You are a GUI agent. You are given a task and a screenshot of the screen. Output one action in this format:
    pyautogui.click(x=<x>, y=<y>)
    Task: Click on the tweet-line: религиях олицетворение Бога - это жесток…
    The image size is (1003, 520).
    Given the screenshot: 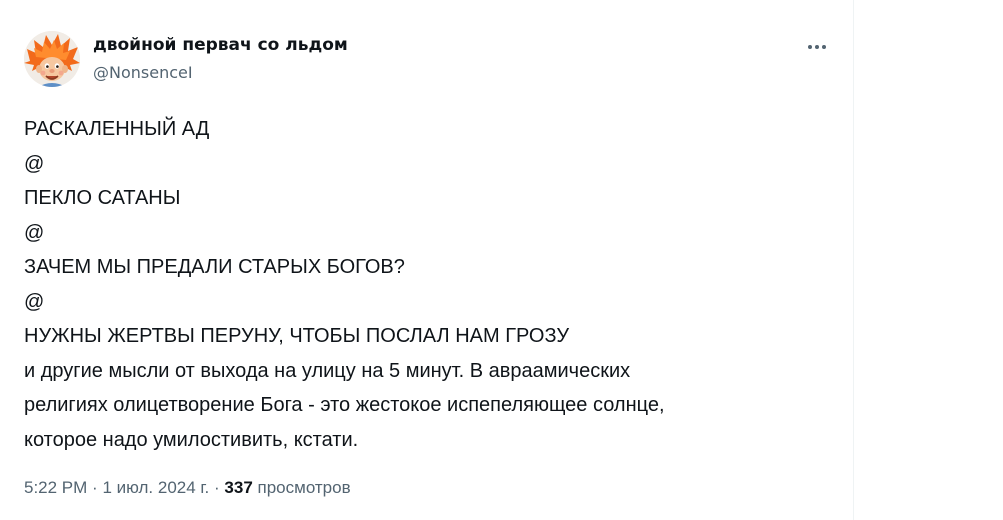 What is the action you would take?
    pyautogui.click(x=344, y=405)
    